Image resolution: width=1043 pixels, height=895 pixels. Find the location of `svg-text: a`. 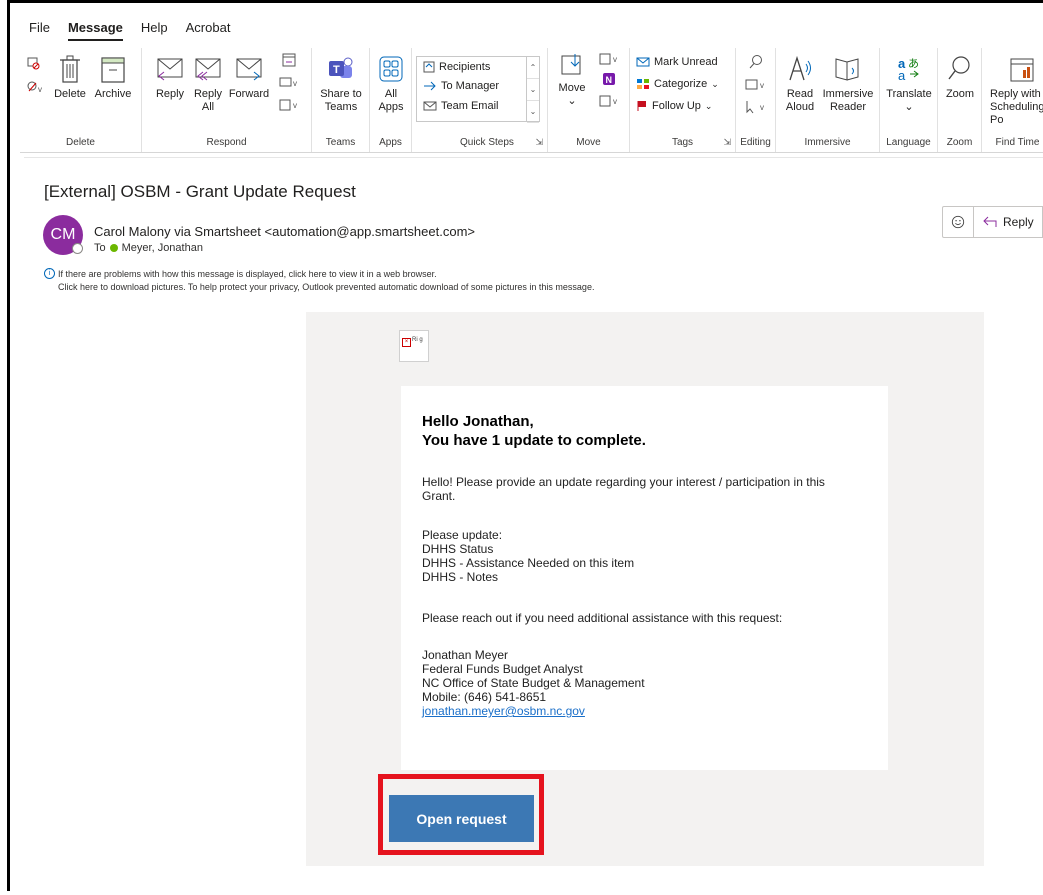

svg-text: a is located at coordinates (902, 75).